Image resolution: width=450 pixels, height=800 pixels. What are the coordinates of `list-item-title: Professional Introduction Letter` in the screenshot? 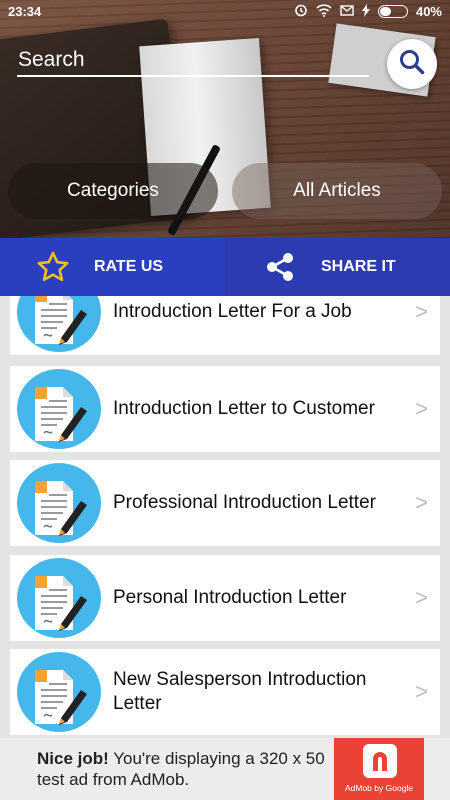 It's located at (244, 502).